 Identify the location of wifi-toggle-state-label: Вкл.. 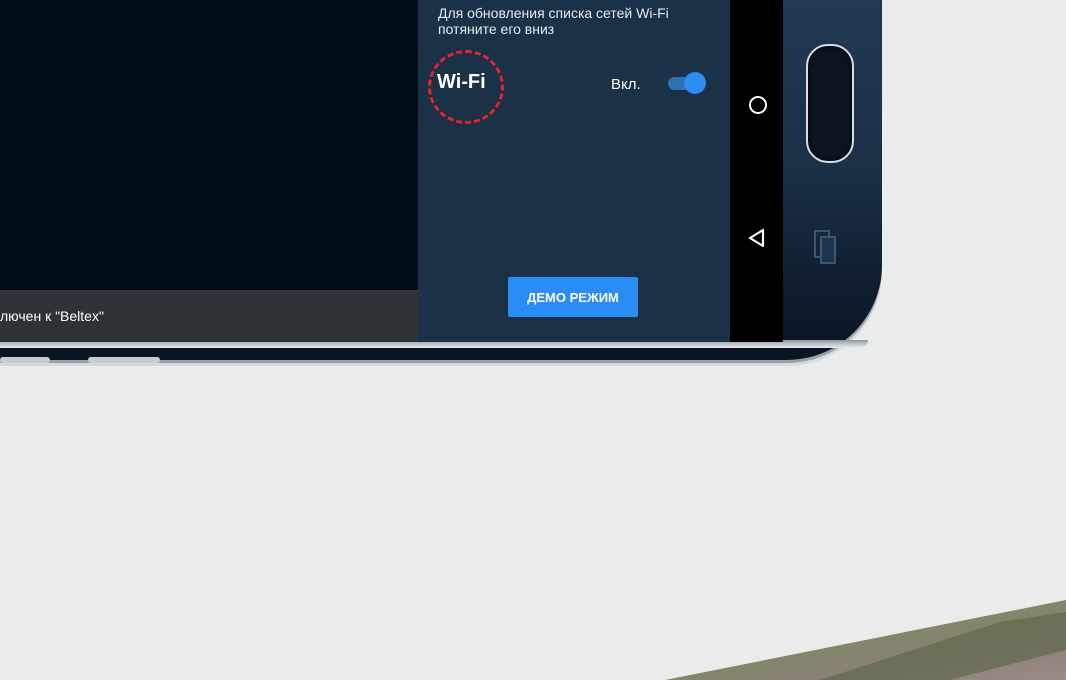
(626, 84).